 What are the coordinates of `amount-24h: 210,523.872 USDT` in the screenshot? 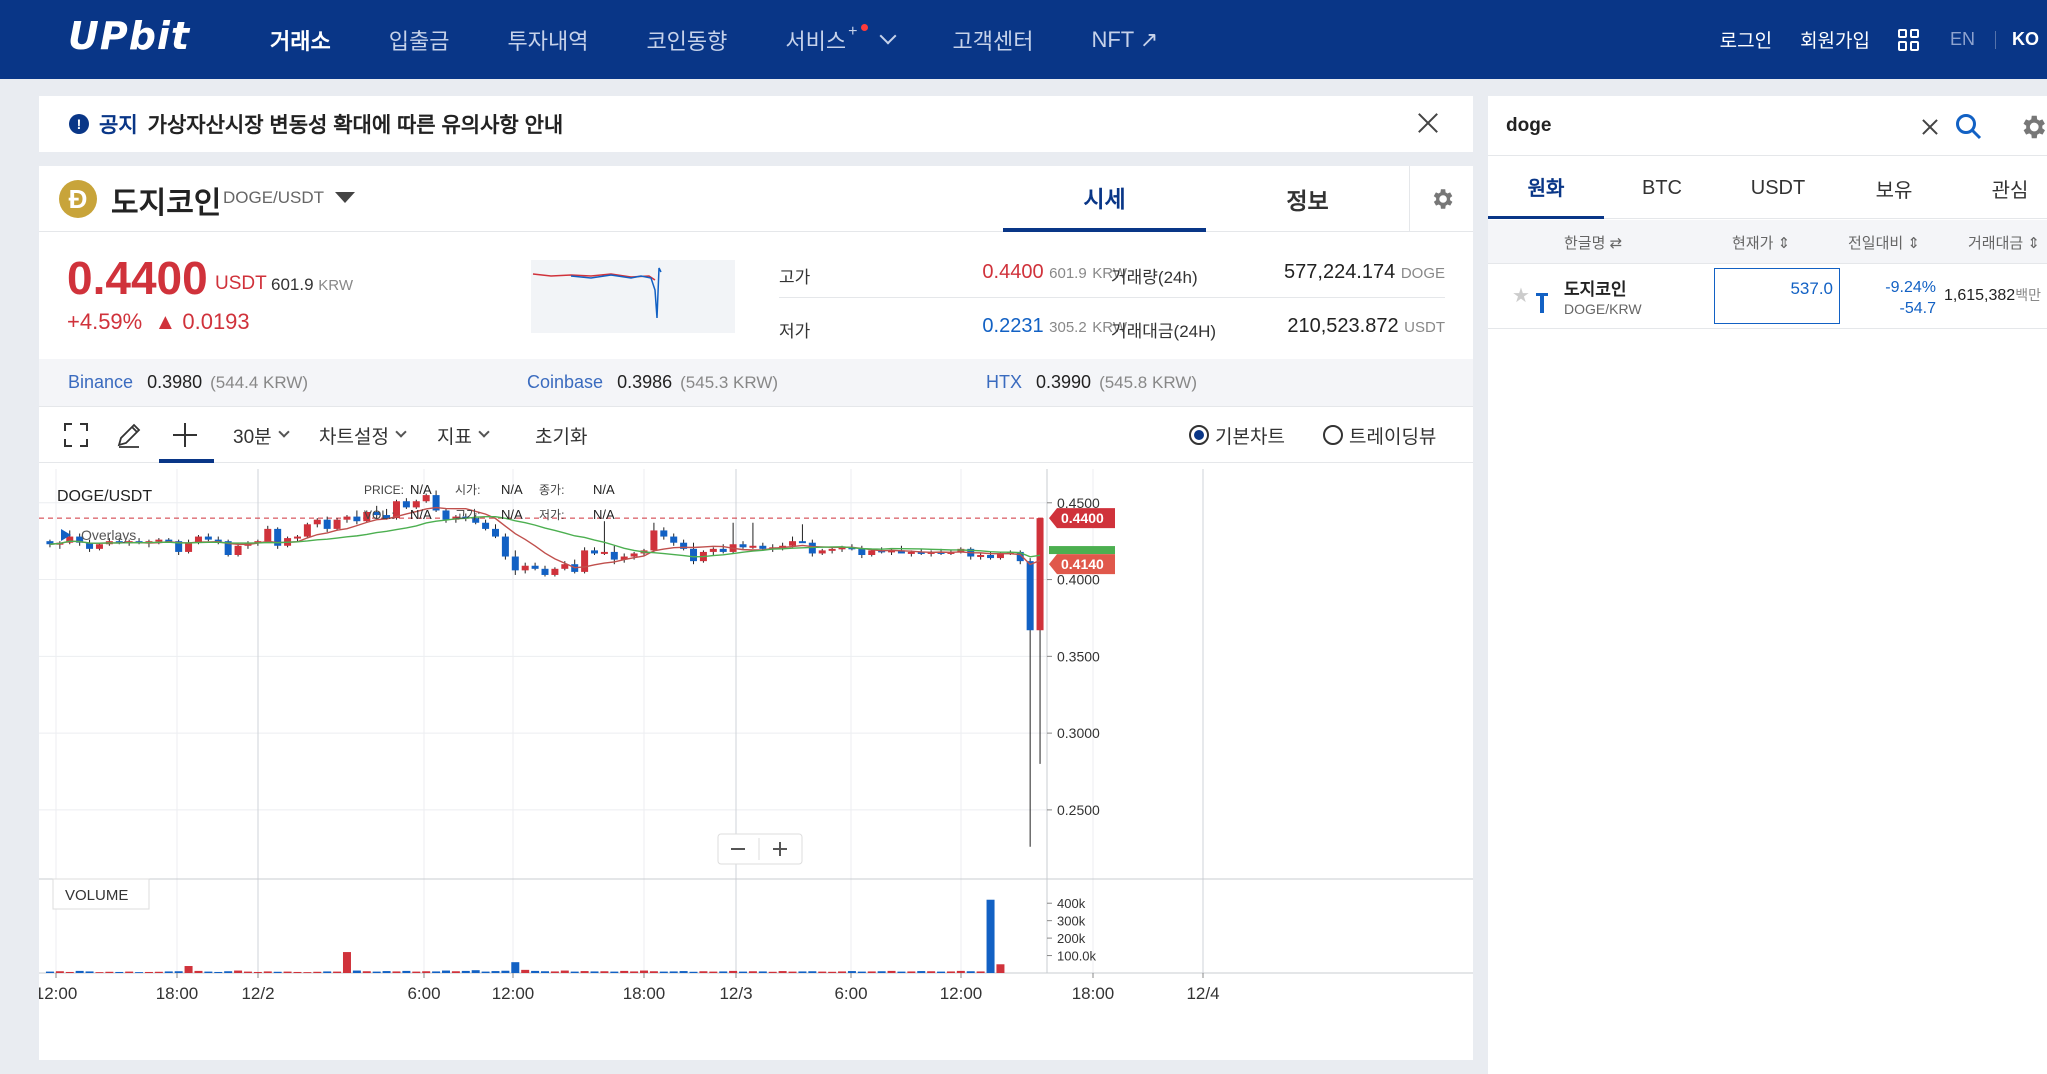 It's located at (1337, 326).